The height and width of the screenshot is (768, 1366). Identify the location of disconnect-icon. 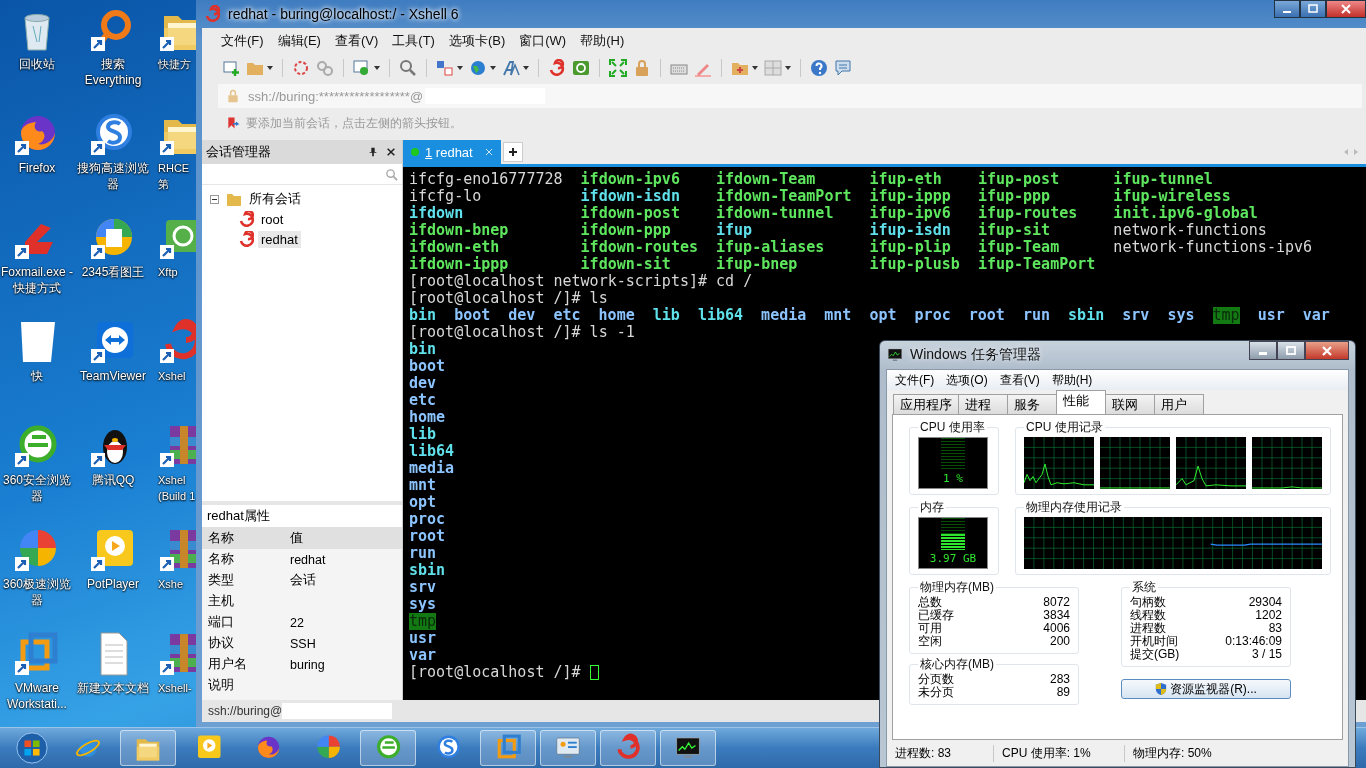
(301, 68).